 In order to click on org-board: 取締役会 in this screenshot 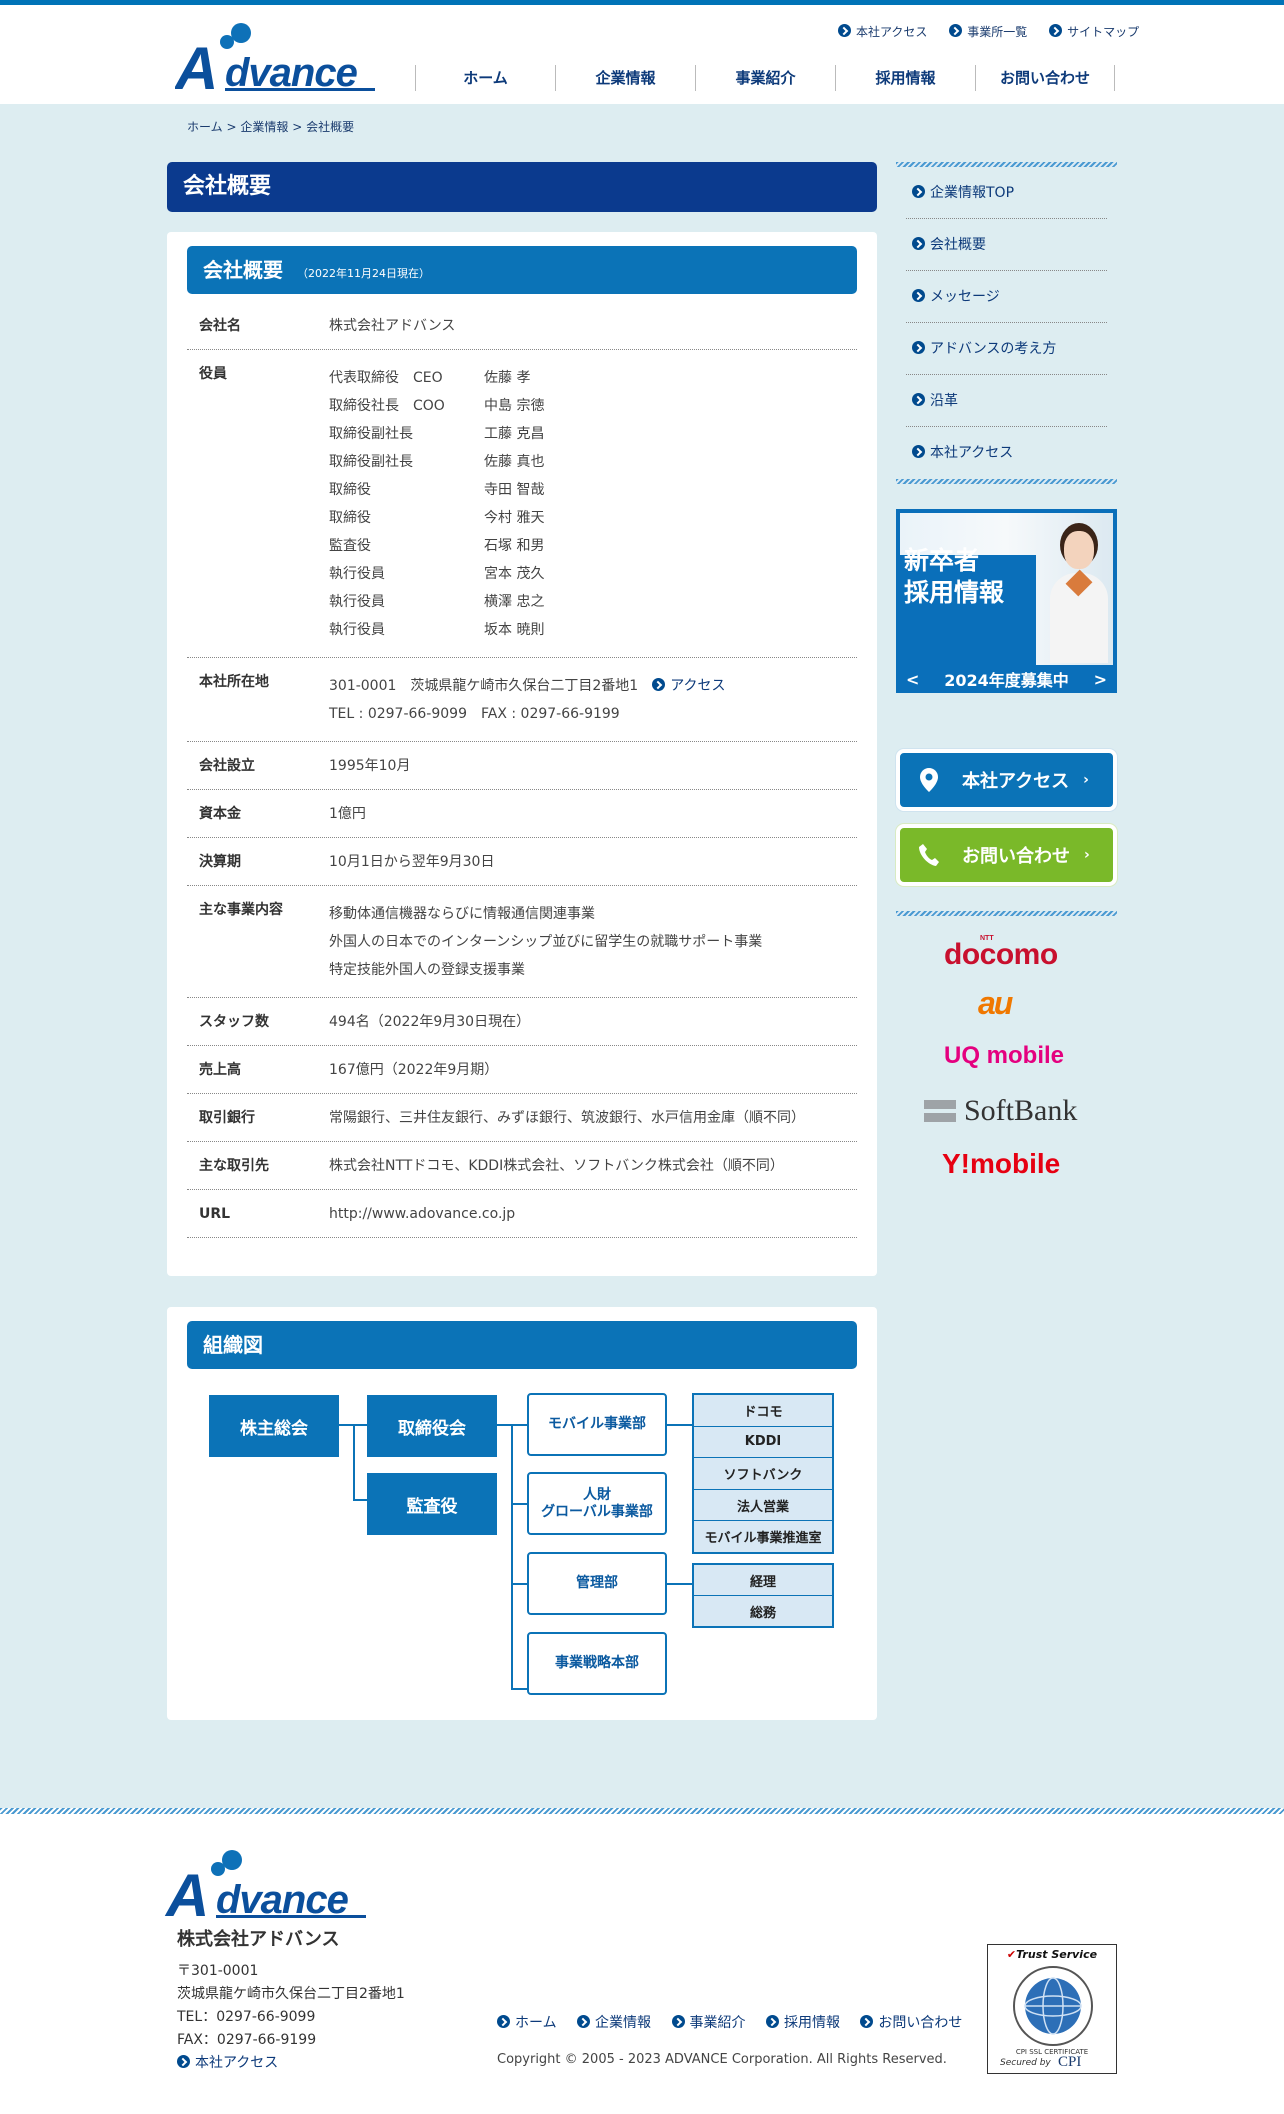, I will do `click(432, 1426)`.